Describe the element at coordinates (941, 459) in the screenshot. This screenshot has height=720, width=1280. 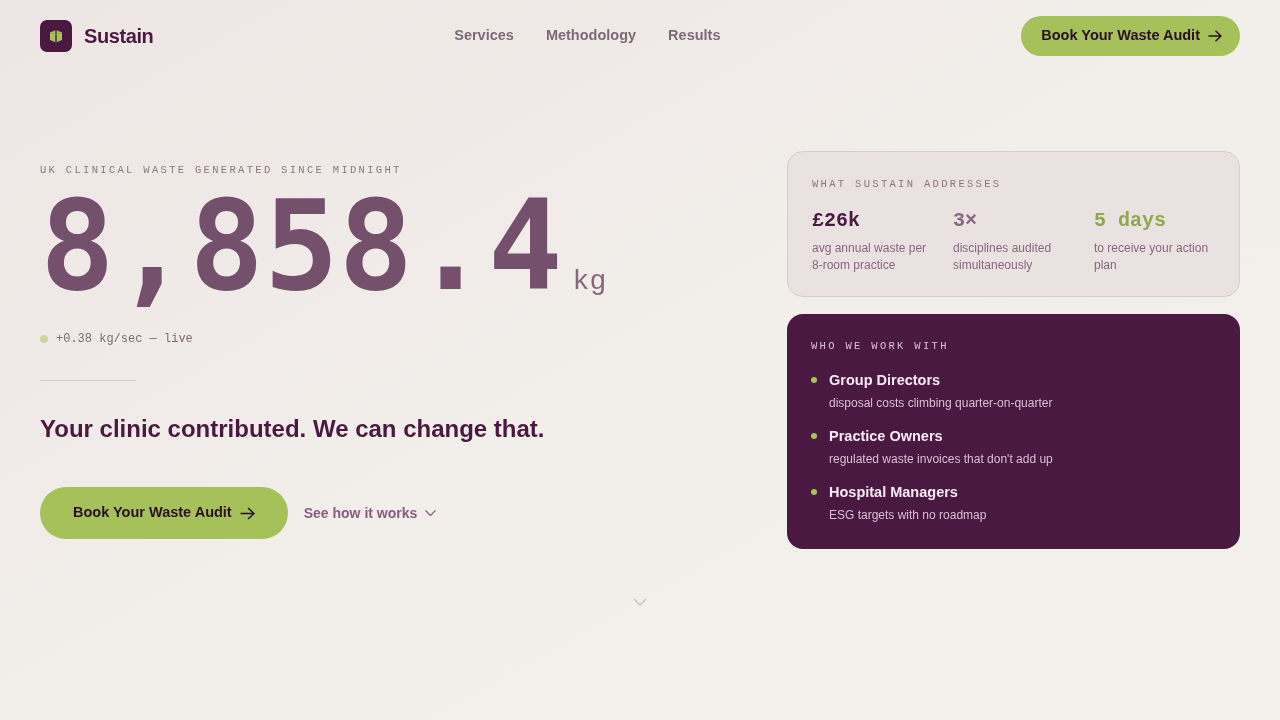
I see `audience-description: regulated waste invoices that don't add up` at that location.